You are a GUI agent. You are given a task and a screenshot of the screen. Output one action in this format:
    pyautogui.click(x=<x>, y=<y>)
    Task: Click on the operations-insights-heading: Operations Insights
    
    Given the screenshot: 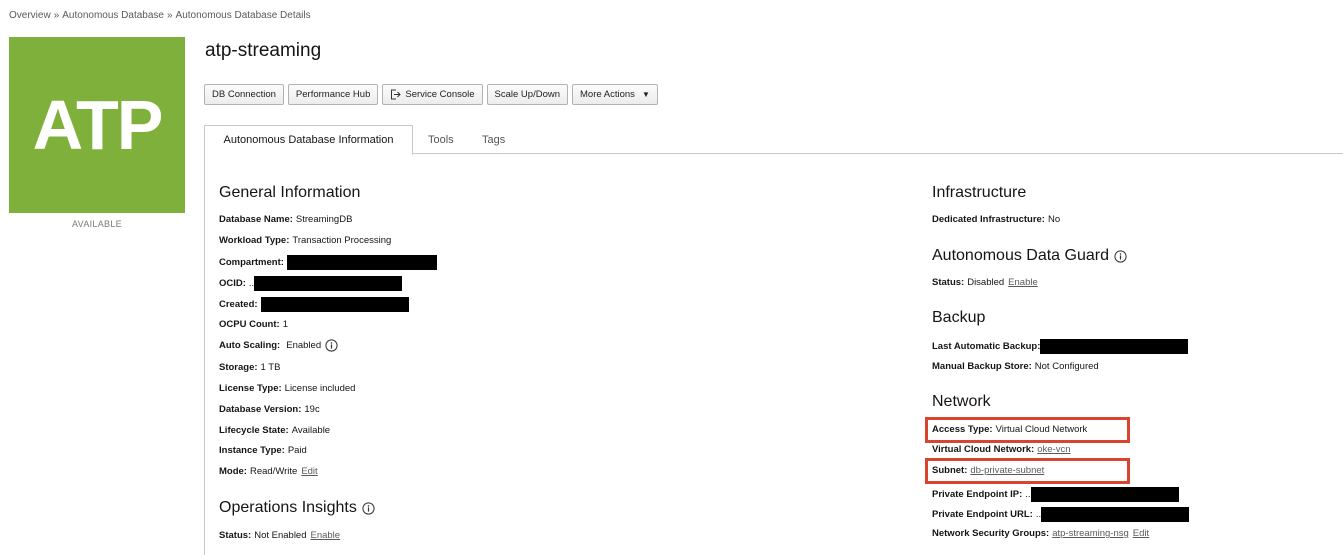 What is the action you would take?
    pyautogui.click(x=297, y=508)
    